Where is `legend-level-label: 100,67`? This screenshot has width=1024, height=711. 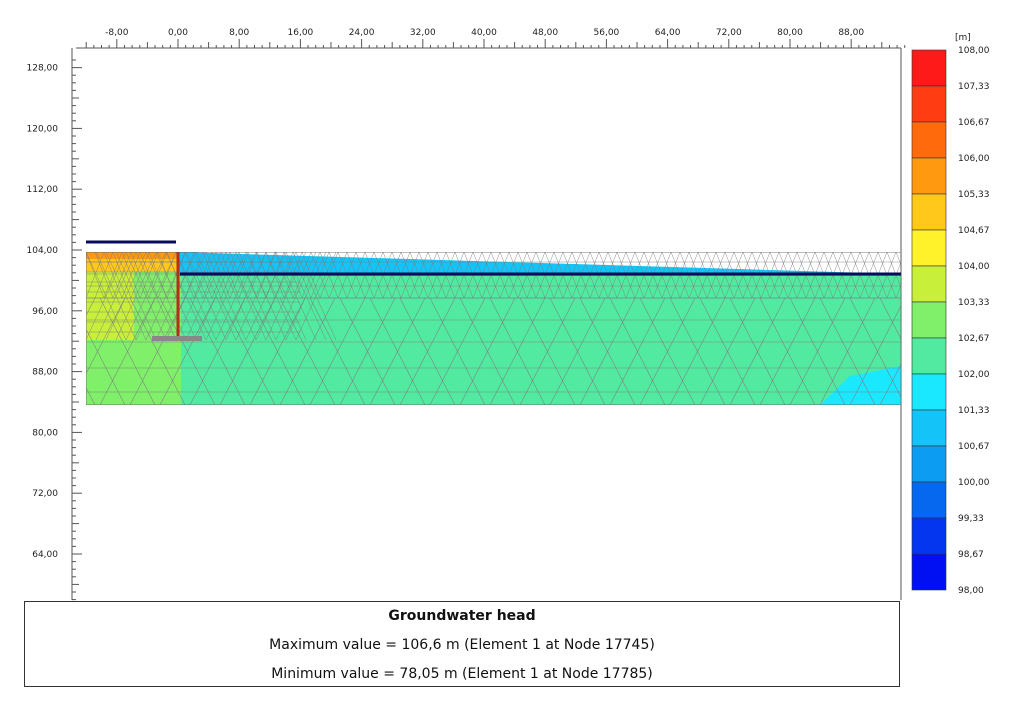 legend-level-label: 100,67 is located at coordinates (974, 447).